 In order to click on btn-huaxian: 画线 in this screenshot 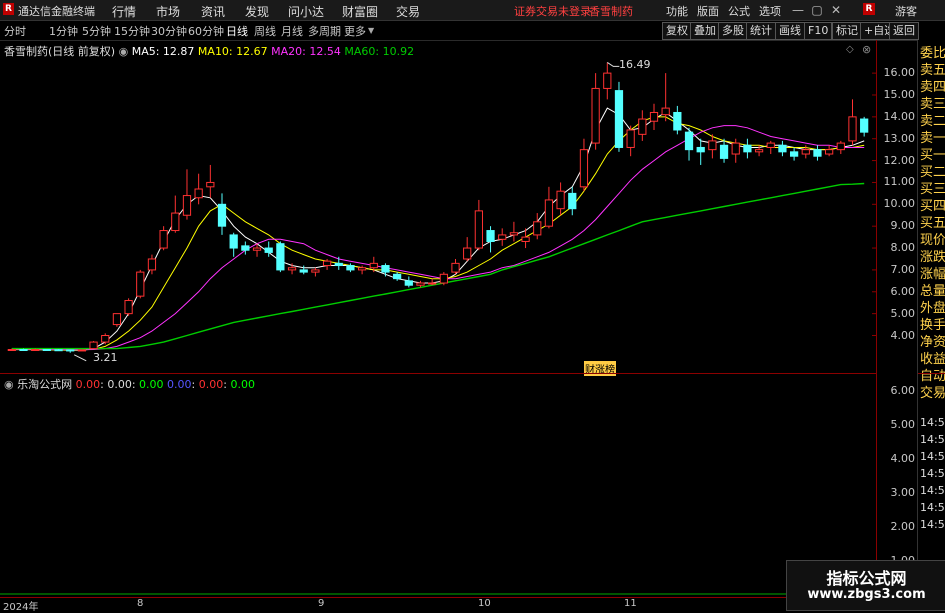, I will do `click(790, 31)`.